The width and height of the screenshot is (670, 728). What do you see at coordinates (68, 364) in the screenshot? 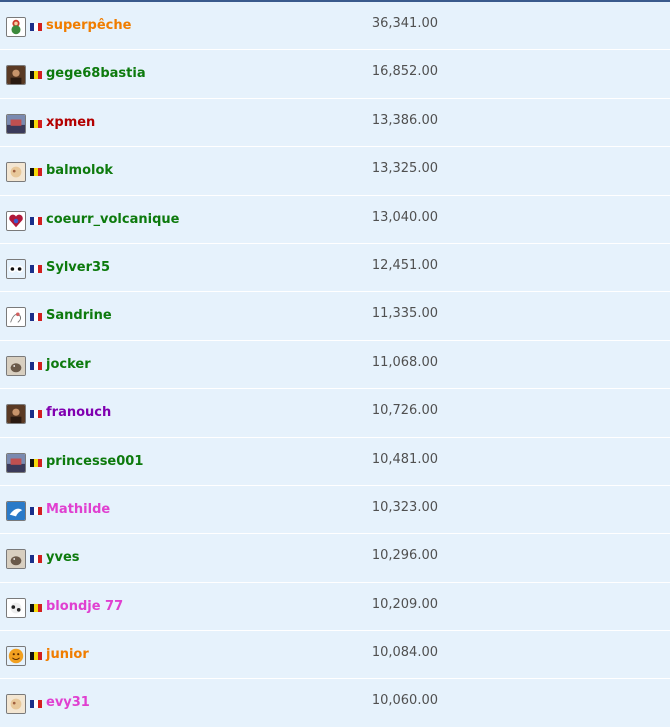
I see `username-link: jocker` at bounding box center [68, 364].